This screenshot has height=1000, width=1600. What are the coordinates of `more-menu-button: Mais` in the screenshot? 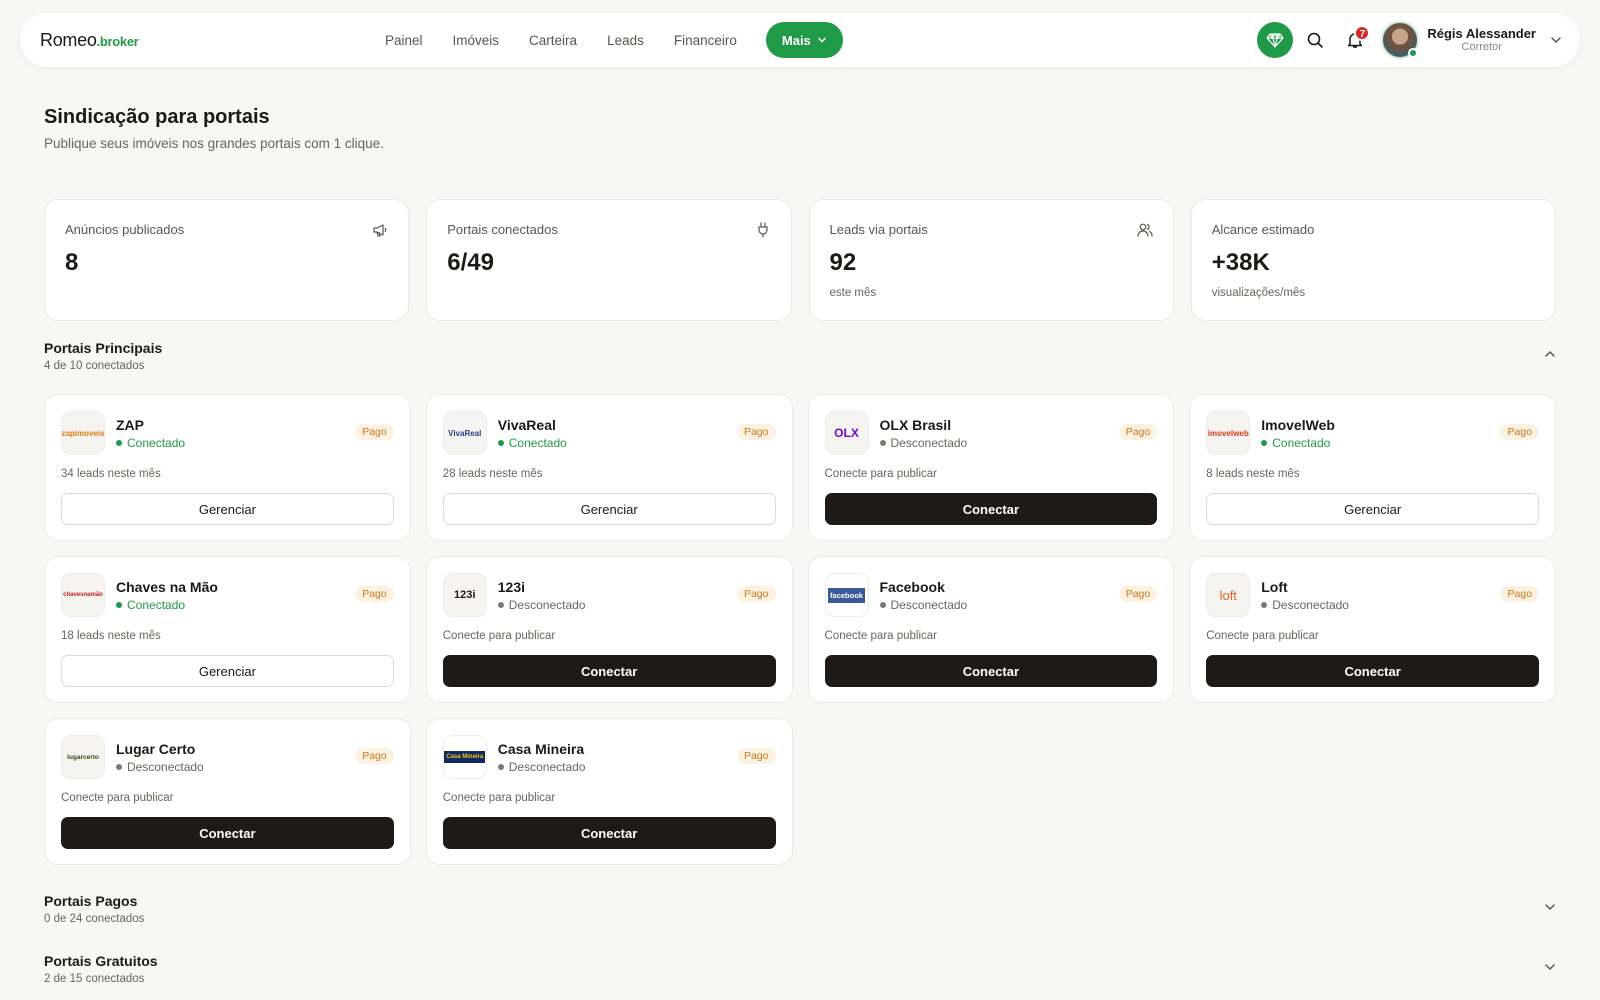 It's located at (804, 40).